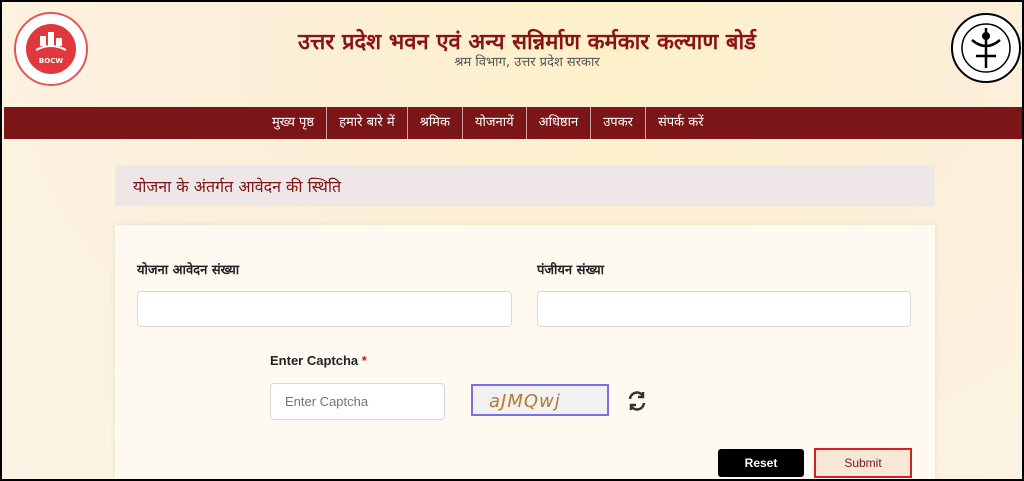 Image resolution: width=1024 pixels, height=481 pixels. I want to click on logo-left-label: BOCW, so click(51, 61).